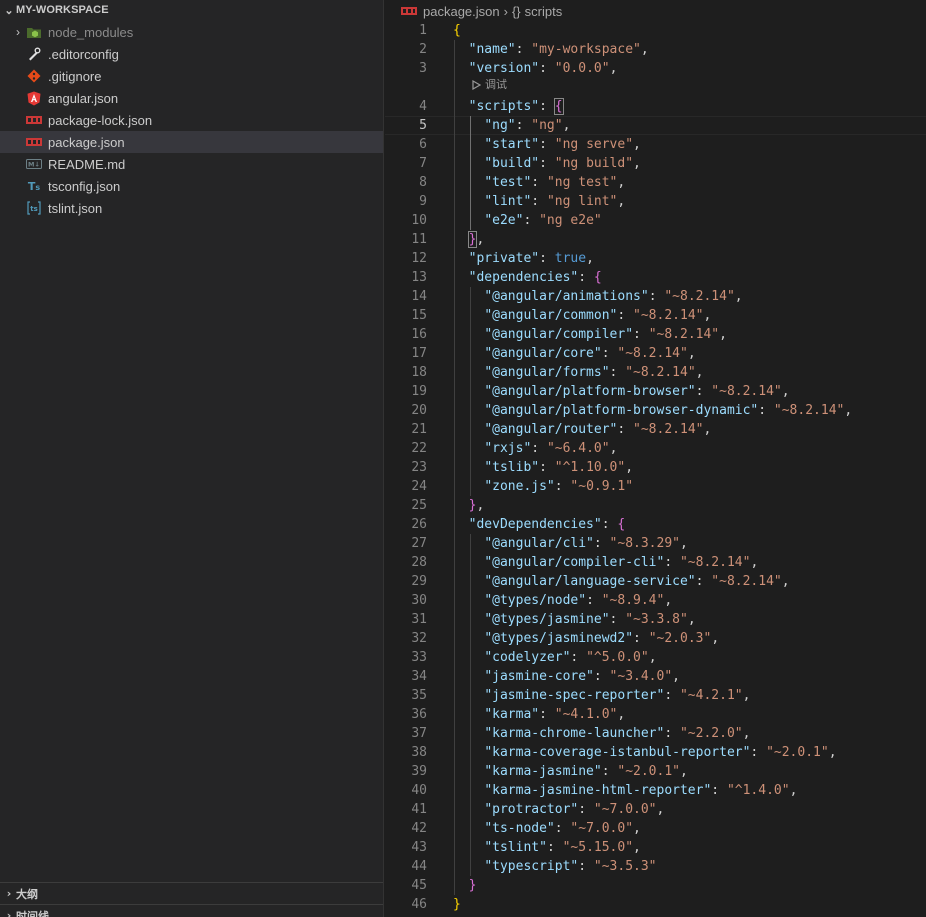 Image resolution: width=926 pixels, height=917 pixels. What do you see at coordinates (655, 106) in the screenshot?
I see `code-line: 4 "scripts": {` at bounding box center [655, 106].